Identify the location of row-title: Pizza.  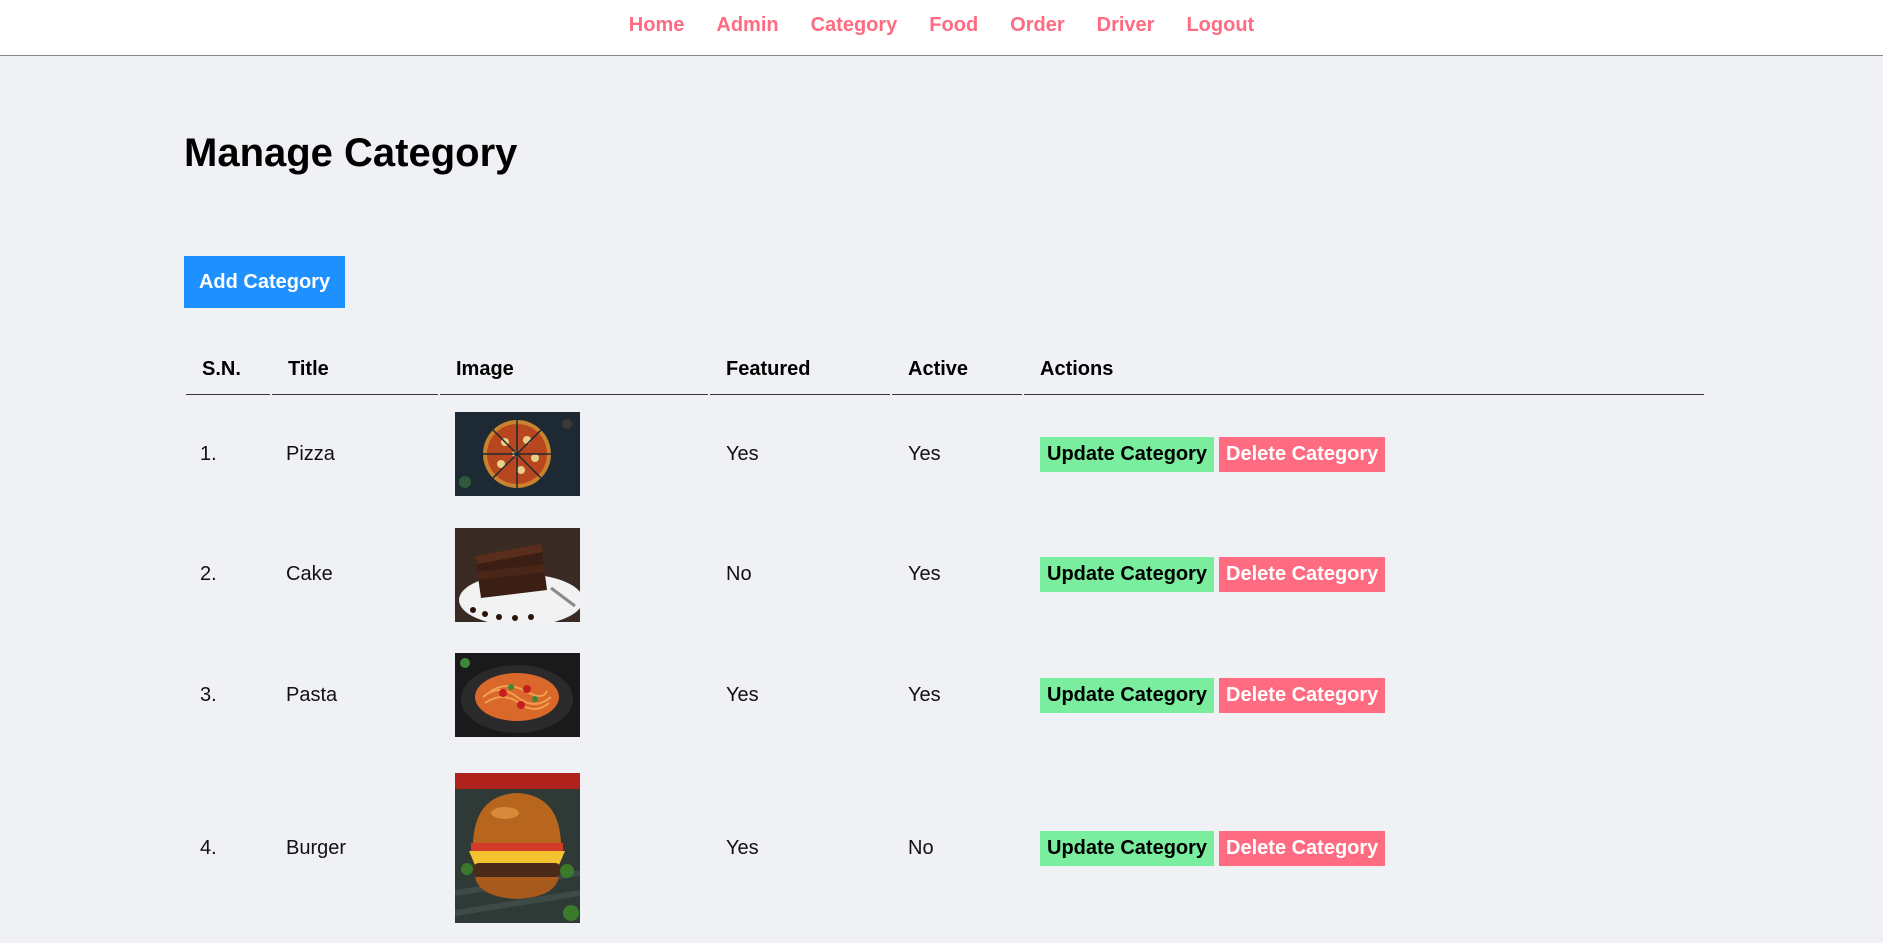
(310, 453).